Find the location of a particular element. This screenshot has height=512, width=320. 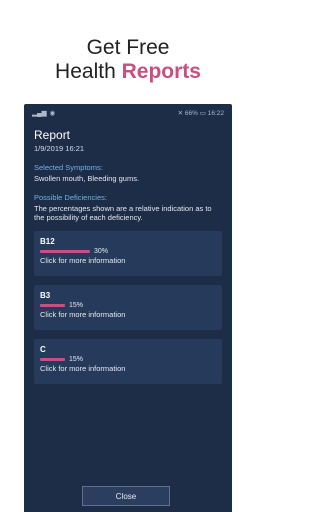

headline-line2: Health Reports is located at coordinates (128, 72).